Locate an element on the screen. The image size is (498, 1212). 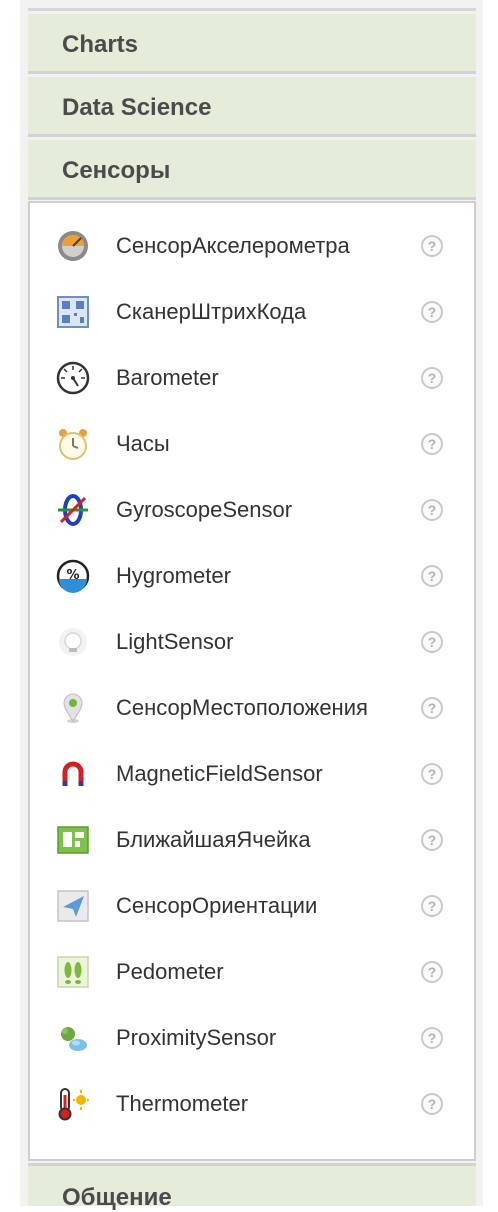
sensor-label: СканерШтрихКода is located at coordinates (211, 311).